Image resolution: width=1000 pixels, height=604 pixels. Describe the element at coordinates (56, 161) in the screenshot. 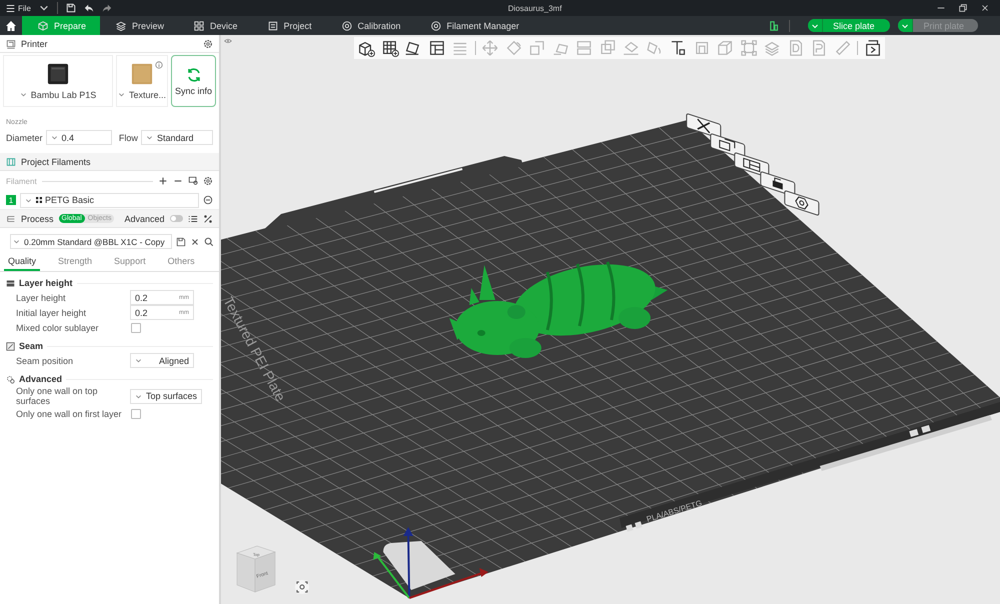

I see `section-title: Project Filaments` at that location.